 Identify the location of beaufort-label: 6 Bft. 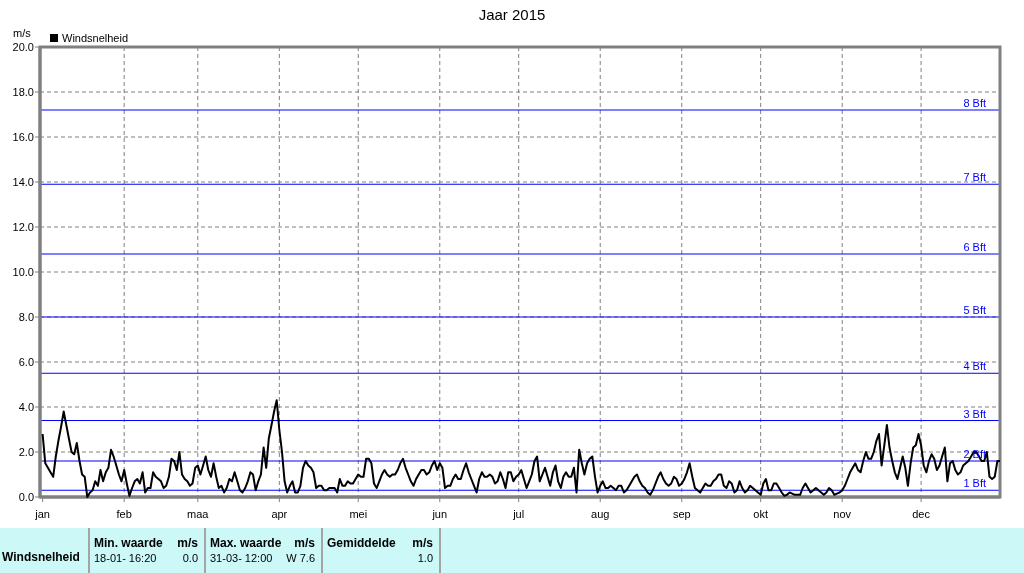
(974, 247).